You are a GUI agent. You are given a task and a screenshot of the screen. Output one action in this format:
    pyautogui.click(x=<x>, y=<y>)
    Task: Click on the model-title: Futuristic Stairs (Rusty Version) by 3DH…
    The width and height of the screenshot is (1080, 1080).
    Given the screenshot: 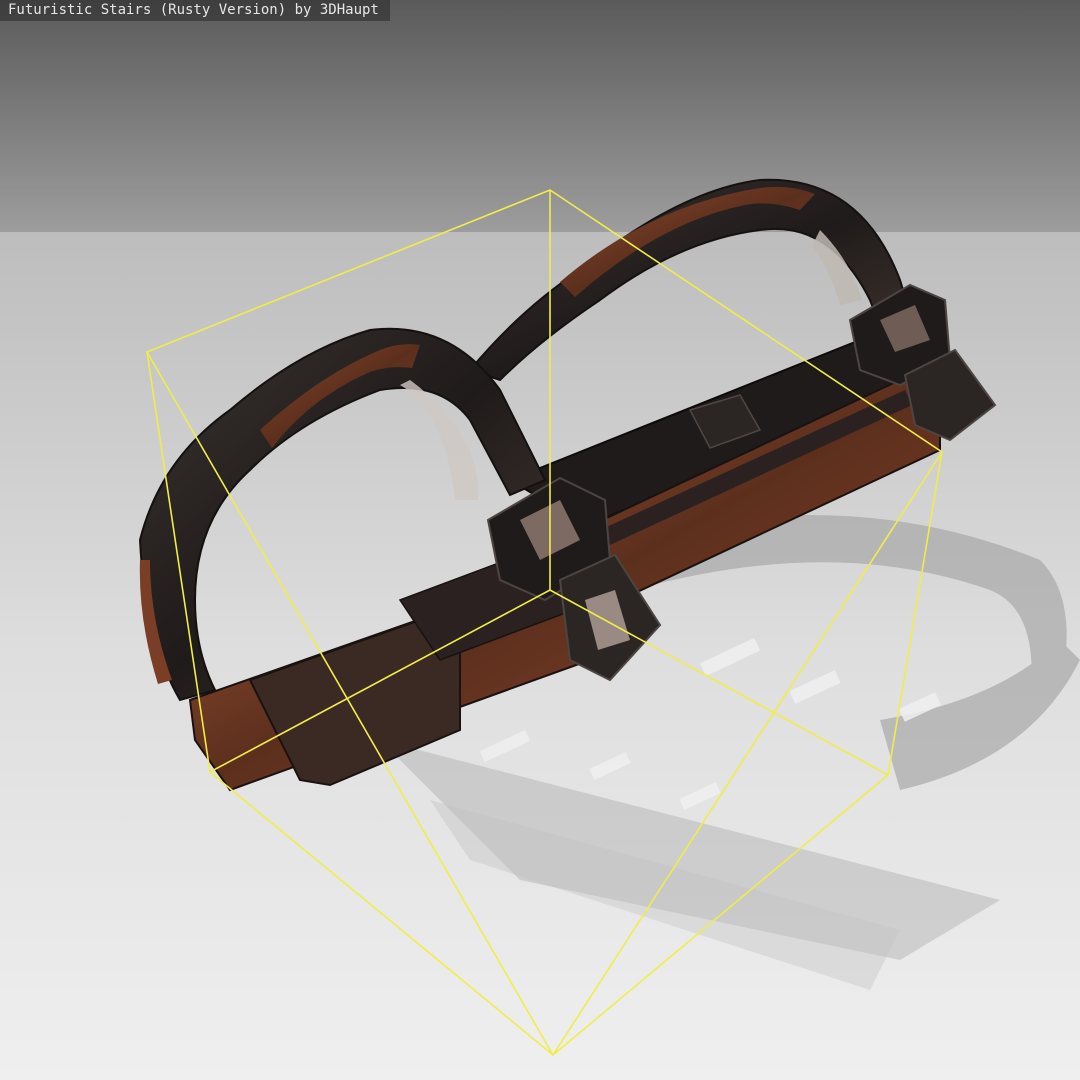 What is the action you would take?
    pyautogui.click(x=195, y=10)
    